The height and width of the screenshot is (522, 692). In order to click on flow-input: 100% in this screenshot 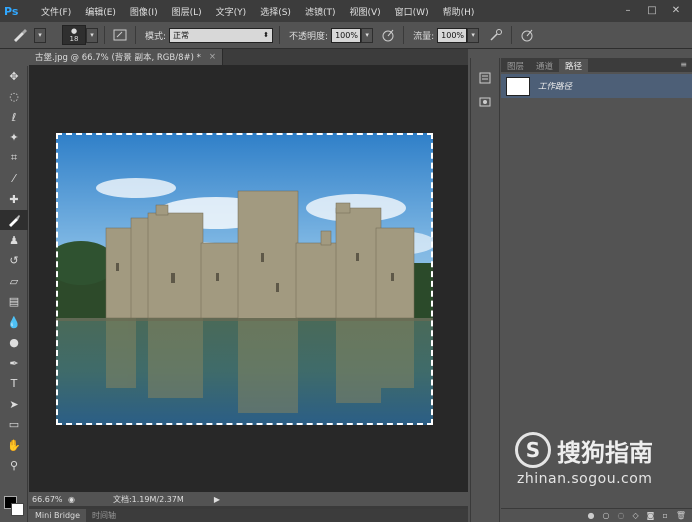, I will do `click(452, 35)`.